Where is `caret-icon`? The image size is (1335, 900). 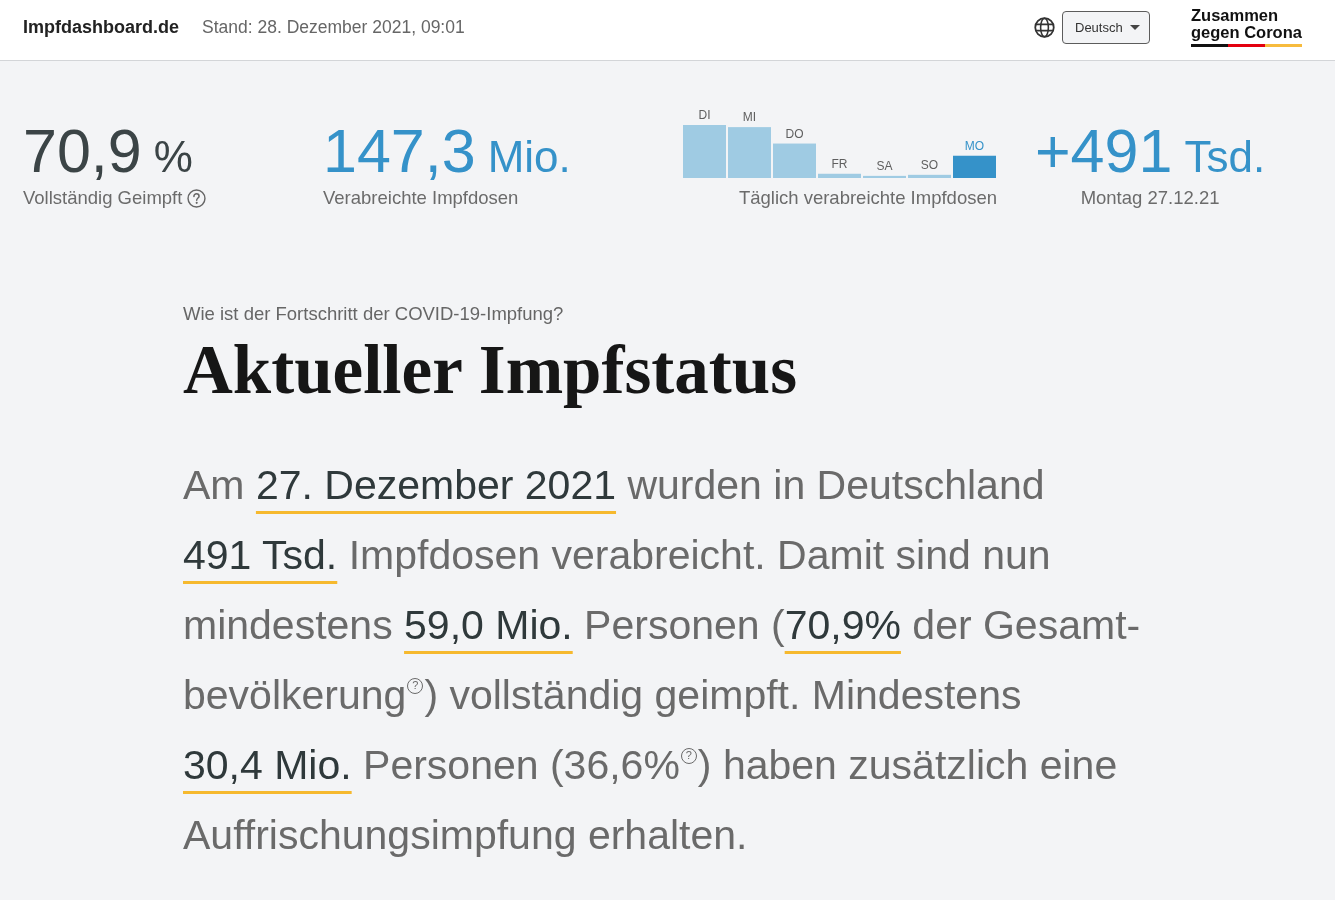
caret-icon is located at coordinates (1135, 27).